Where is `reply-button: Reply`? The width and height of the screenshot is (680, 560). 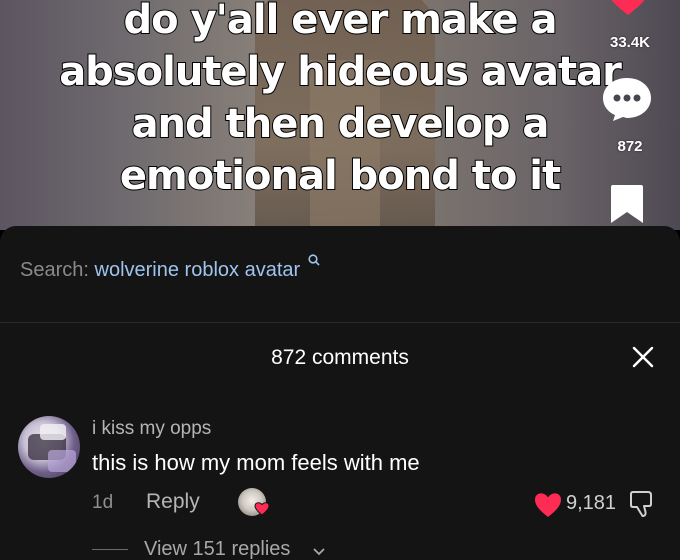
reply-button: Reply is located at coordinates (173, 502).